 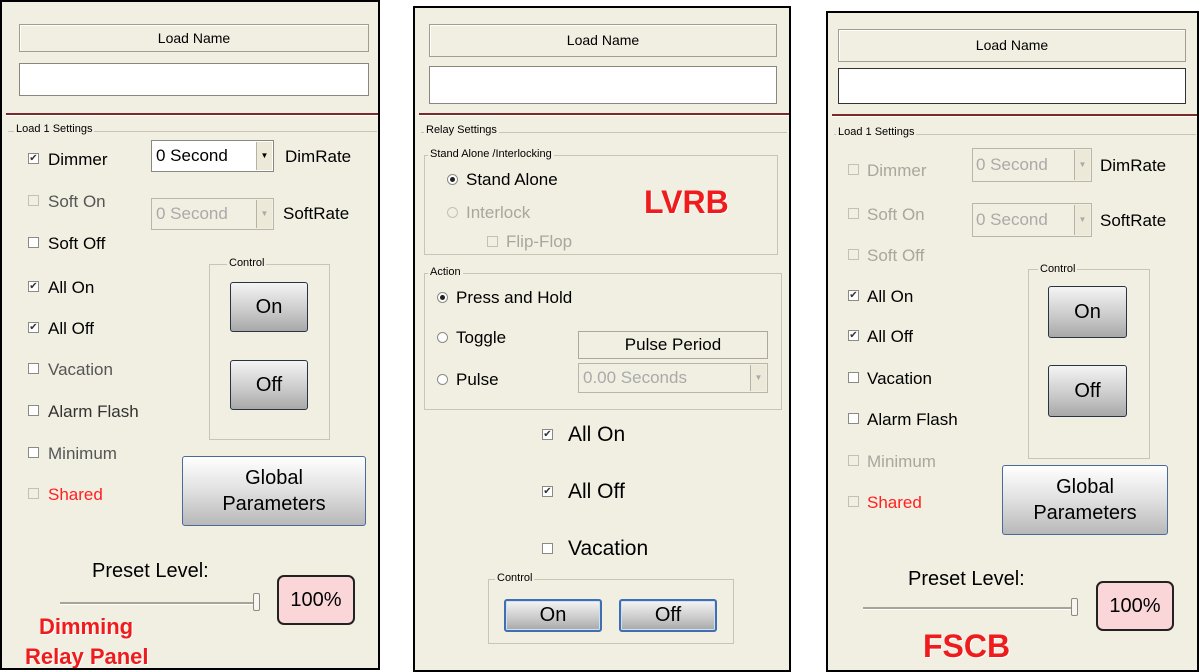 I want to click on standalone-group-title: Stand Alone /Interlocking, so click(x=491, y=154).